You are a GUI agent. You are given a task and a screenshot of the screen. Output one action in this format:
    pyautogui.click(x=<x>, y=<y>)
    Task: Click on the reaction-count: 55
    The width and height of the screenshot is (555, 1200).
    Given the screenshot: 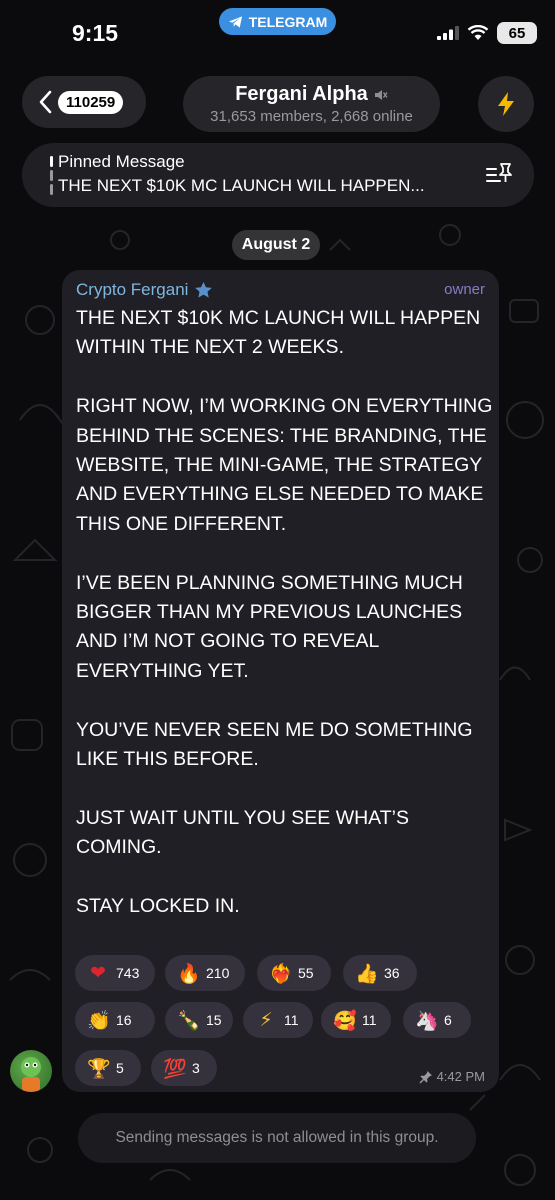 What is the action you would take?
    pyautogui.click(x=306, y=973)
    